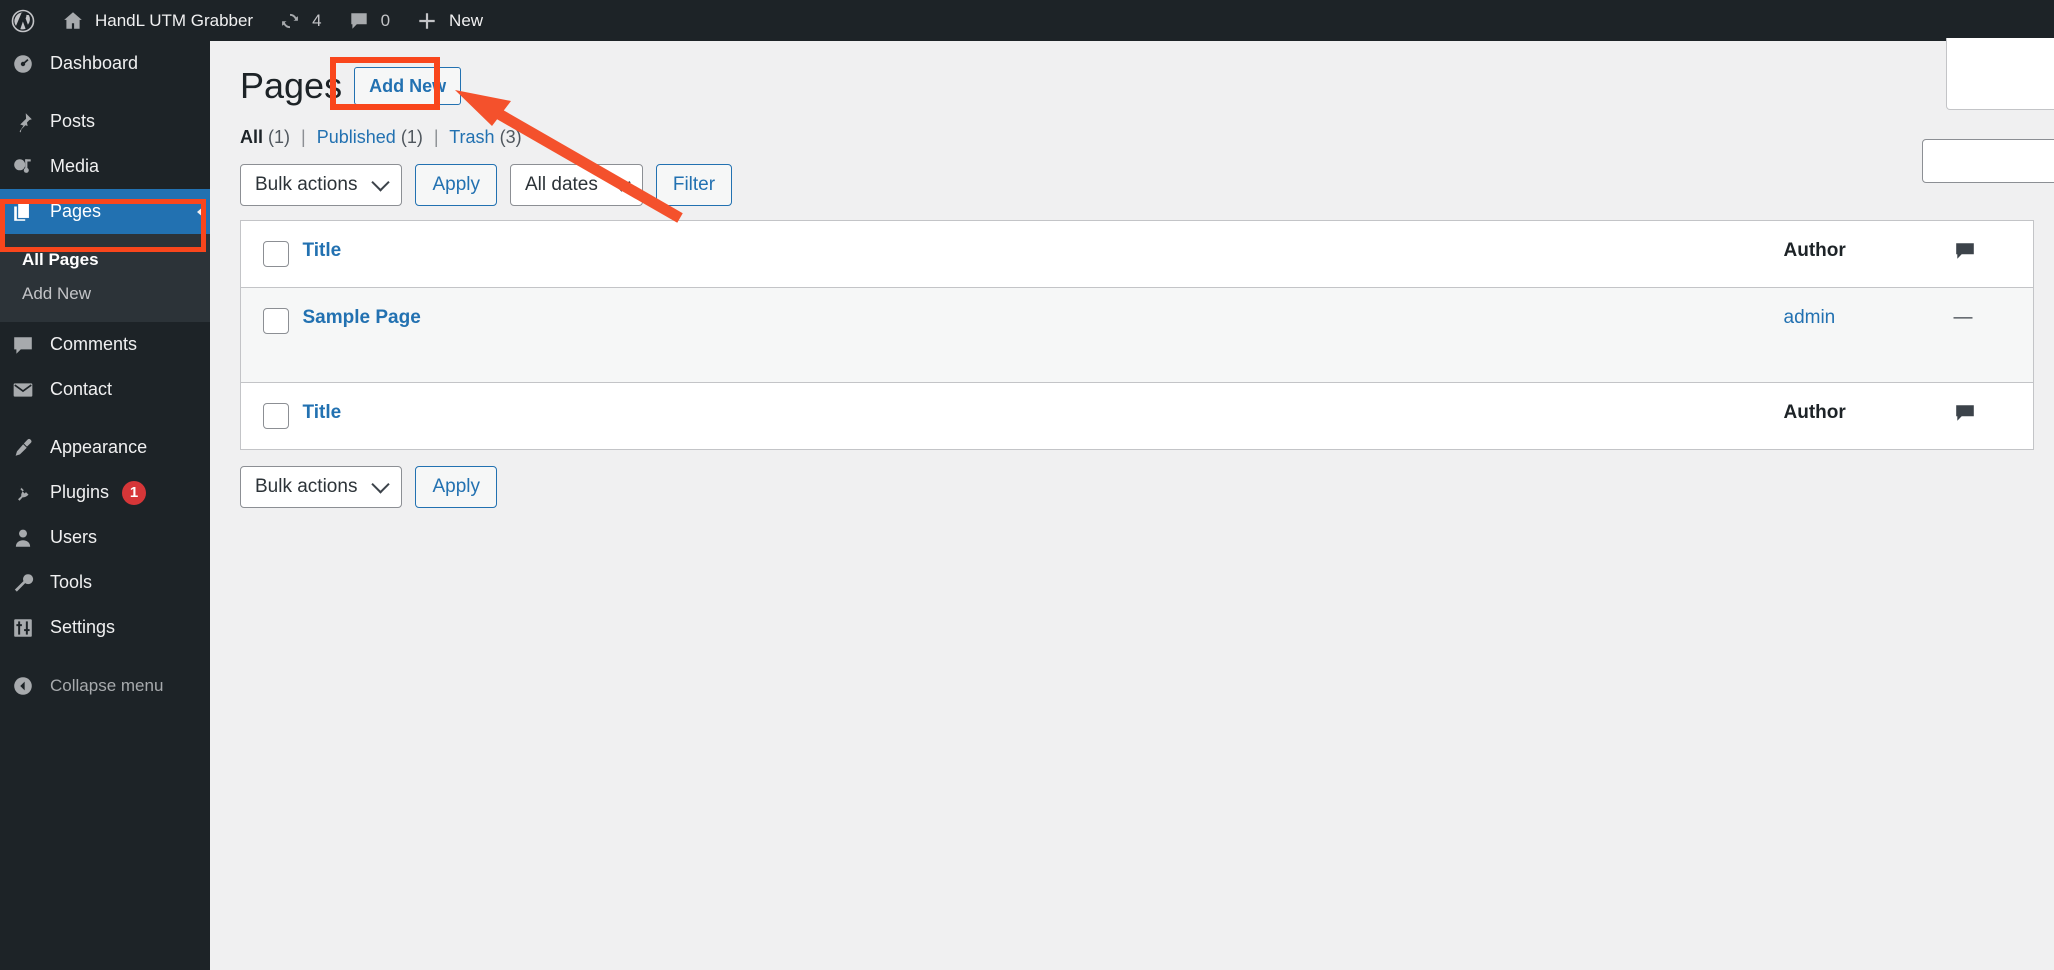 Image resolution: width=2054 pixels, height=970 pixels. Describe the element at coordinates (276, 253) in the screenshot. I see `select-all-checkbox` at that location.